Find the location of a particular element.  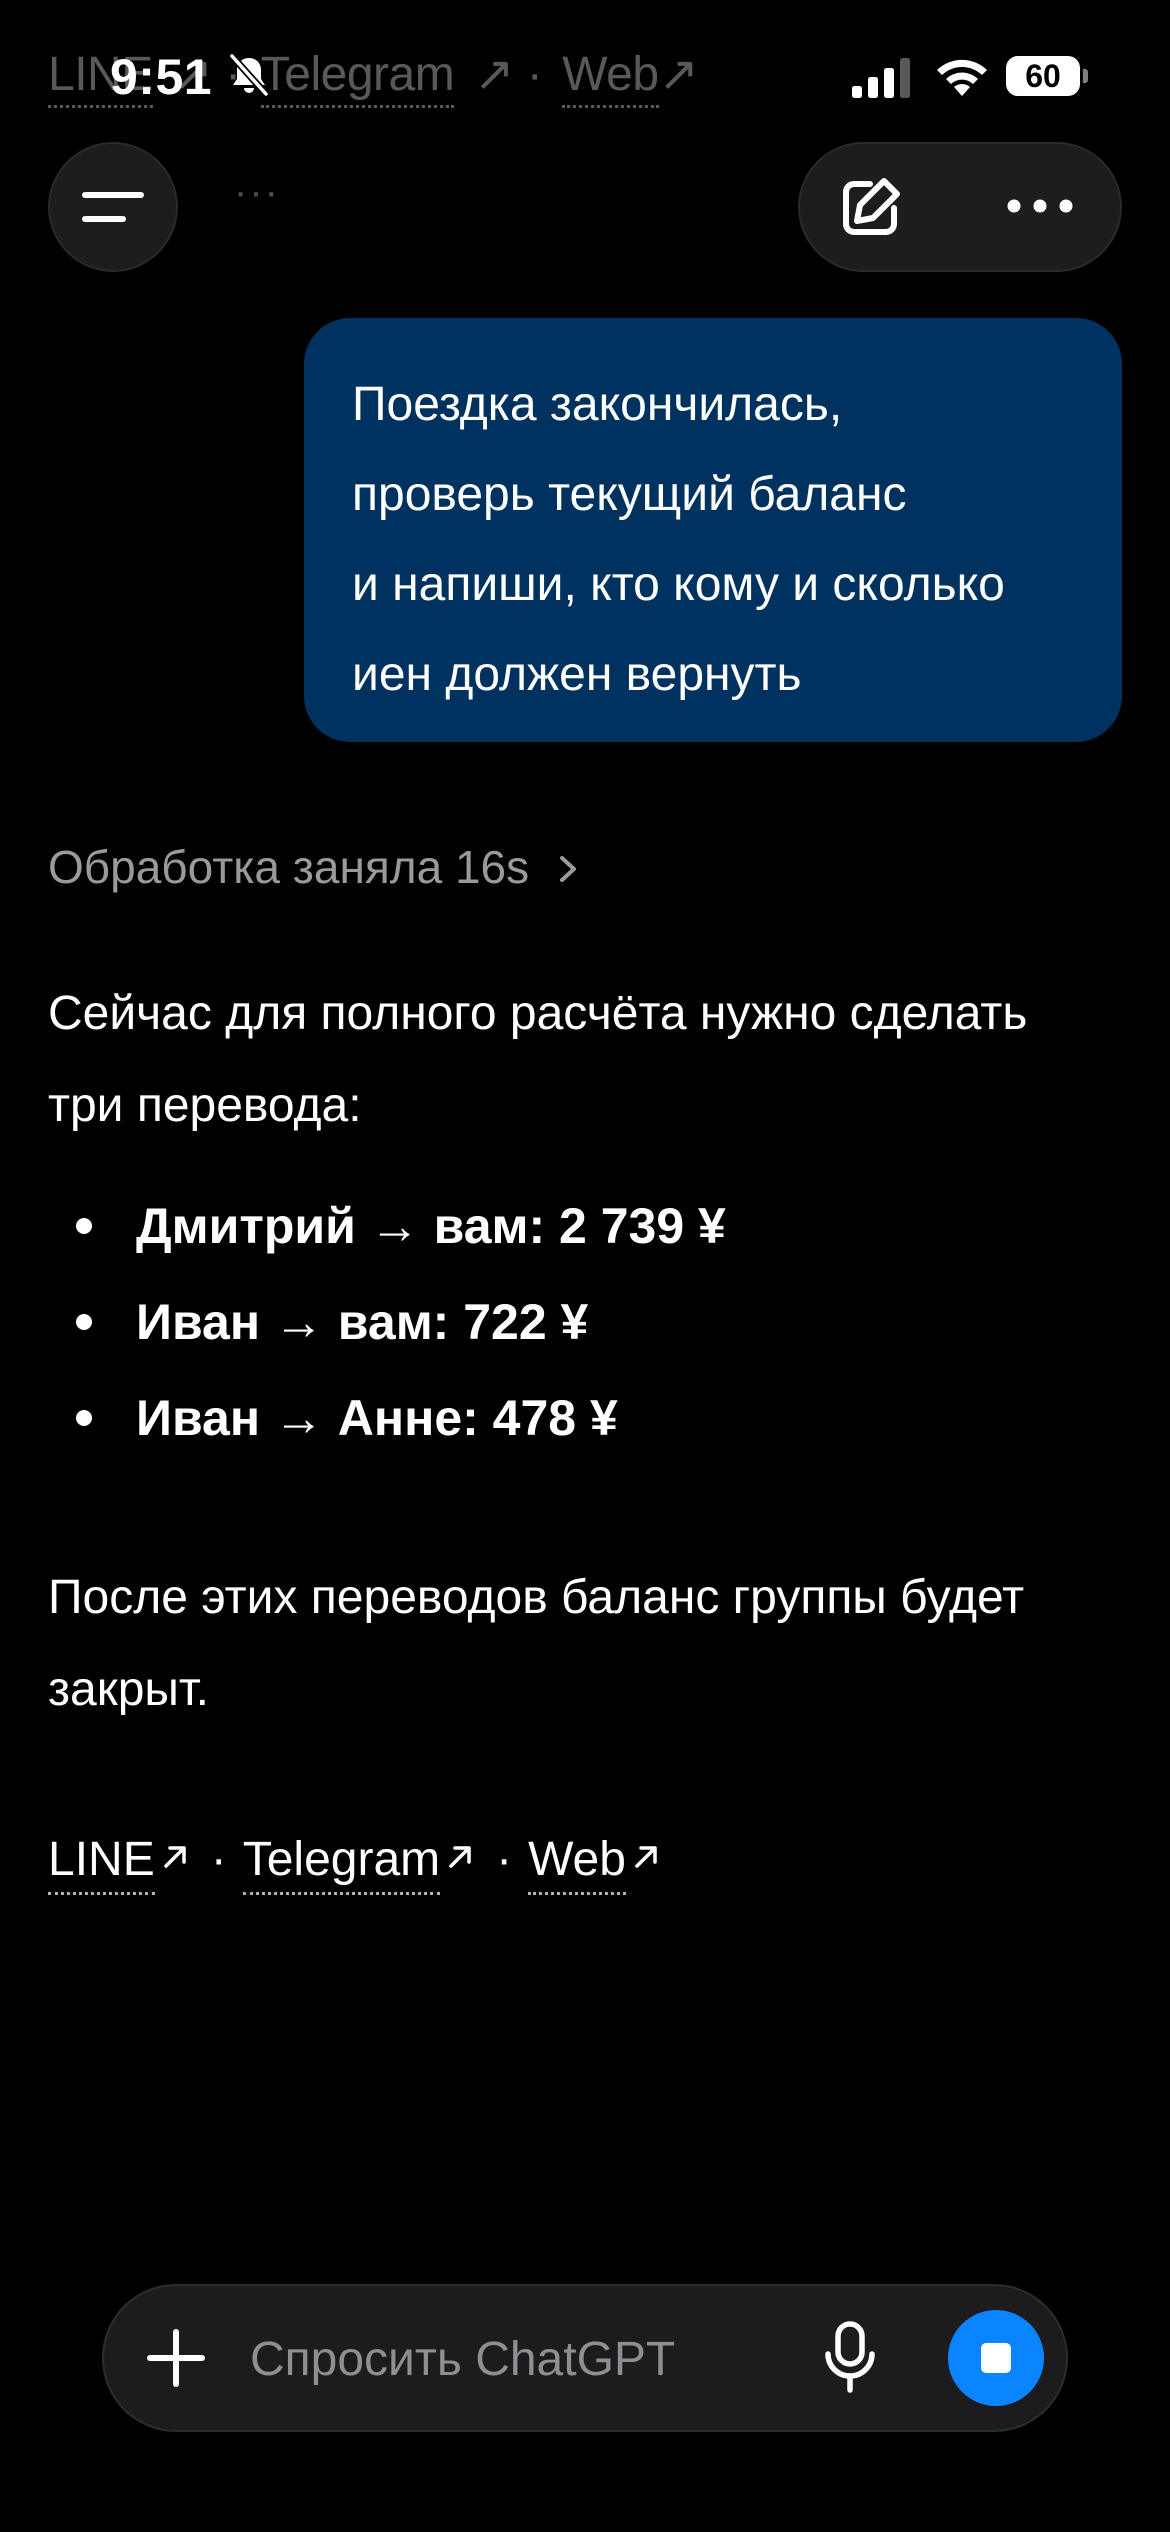

user-message-line: иен должен вернуть is located at coordinates (577, 674).